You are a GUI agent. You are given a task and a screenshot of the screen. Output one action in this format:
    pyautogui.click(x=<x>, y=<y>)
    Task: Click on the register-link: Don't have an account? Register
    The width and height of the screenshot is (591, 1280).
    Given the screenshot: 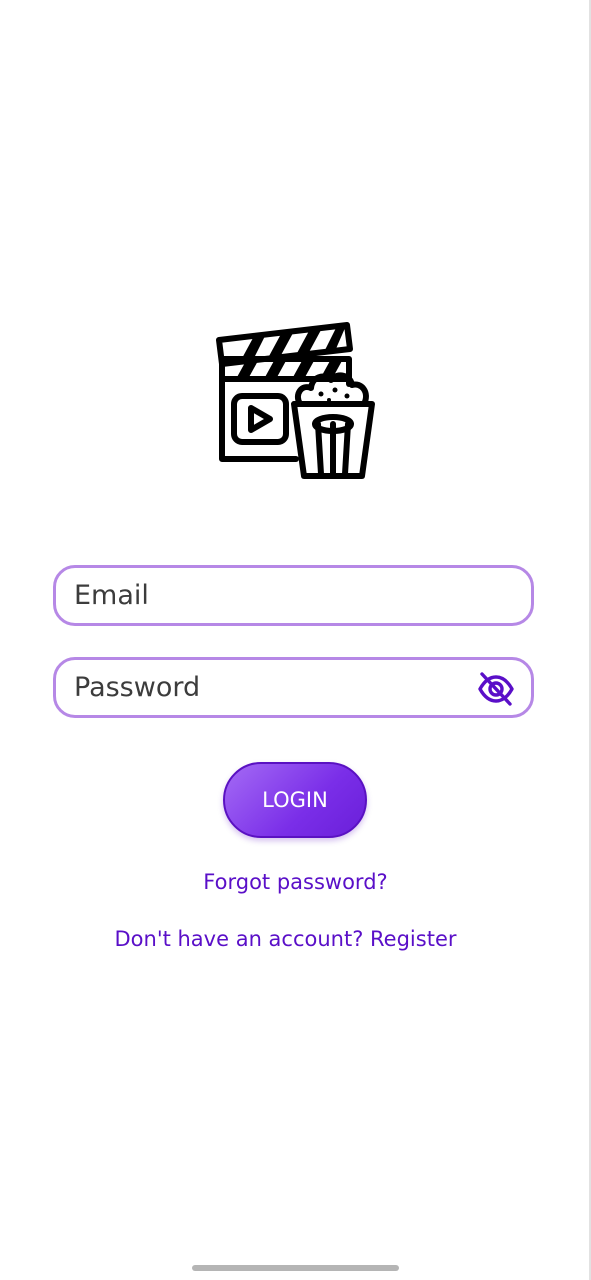 What is the action you would take?
    pyautogui.click(x=290, y=939)
    